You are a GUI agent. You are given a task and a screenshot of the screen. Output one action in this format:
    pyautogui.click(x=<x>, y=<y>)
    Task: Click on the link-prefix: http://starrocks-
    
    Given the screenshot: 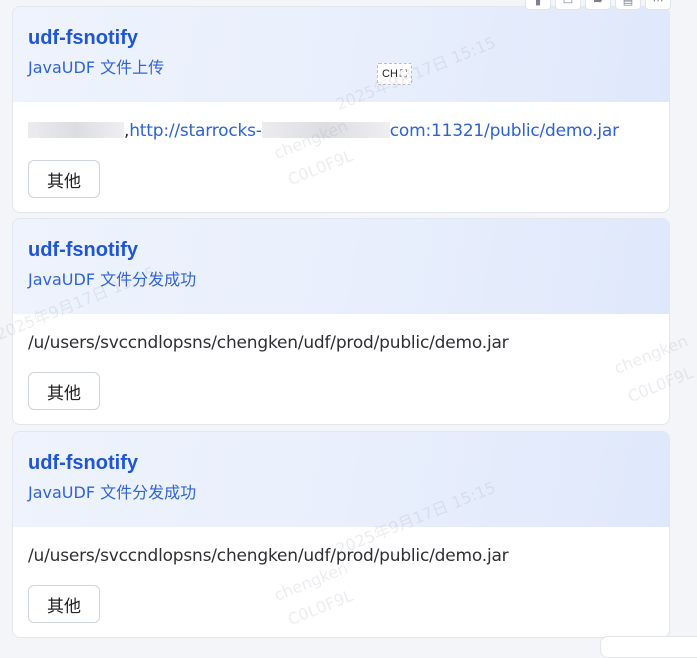 What is the action you would take?
    pyautogui.click(x=195, y=131)
    